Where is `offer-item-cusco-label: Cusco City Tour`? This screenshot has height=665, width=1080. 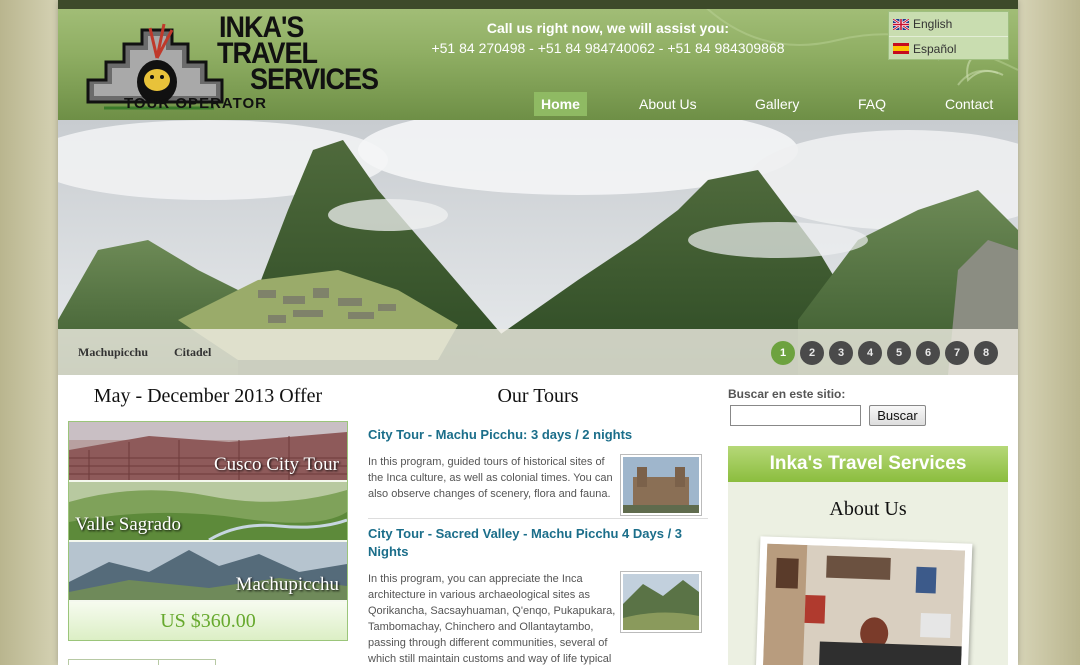 offer-item-cusco-label: Cusco City Tour is located at coordinates (276, 464).